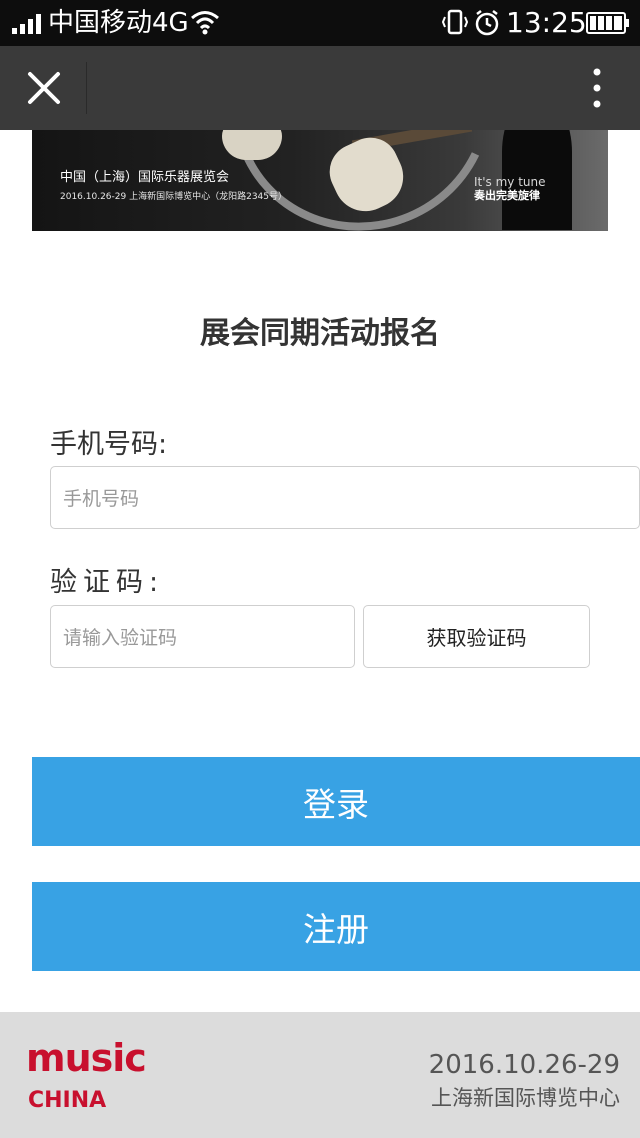 The height and width of the screenshot is (1138, 640). Describe the element at coordinates (67, 1100) in the screenshot. I see `music-china-logo-sub: CHINA` at that location.